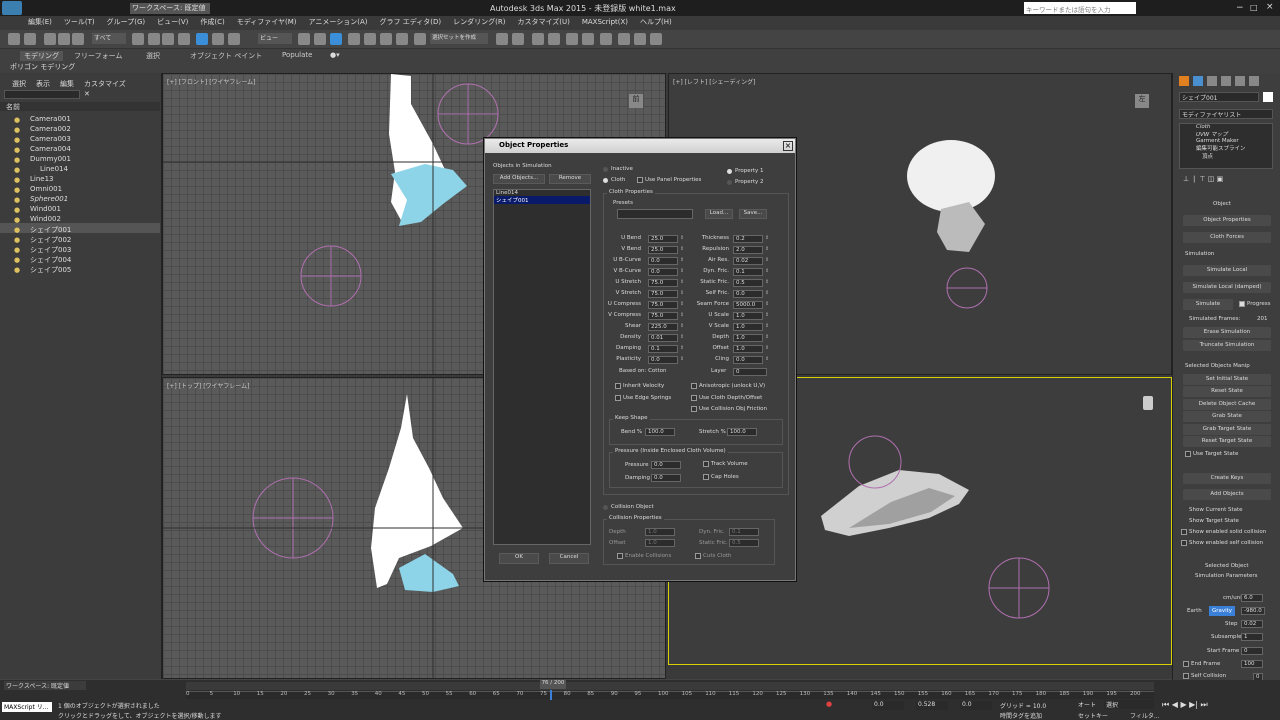 This screenshot has width=1280, height=720. Describe the element at coordinates (1227, 494) in the screenshot. I see `add-objects-panel-button: Add Objects` at that location.